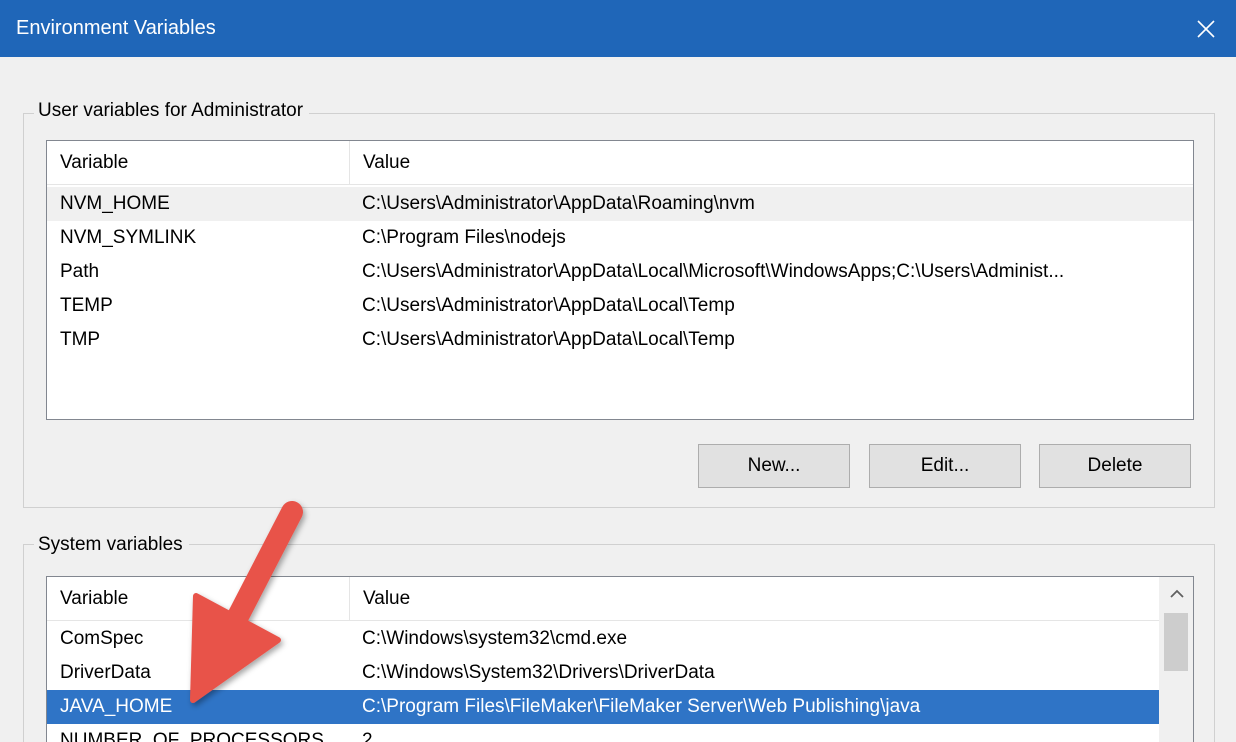 This screenshot has width=1236, height=742. I want to click on table-row: NVM_SYMLINK C:\Program Files\nodejs, so click(620, 238).